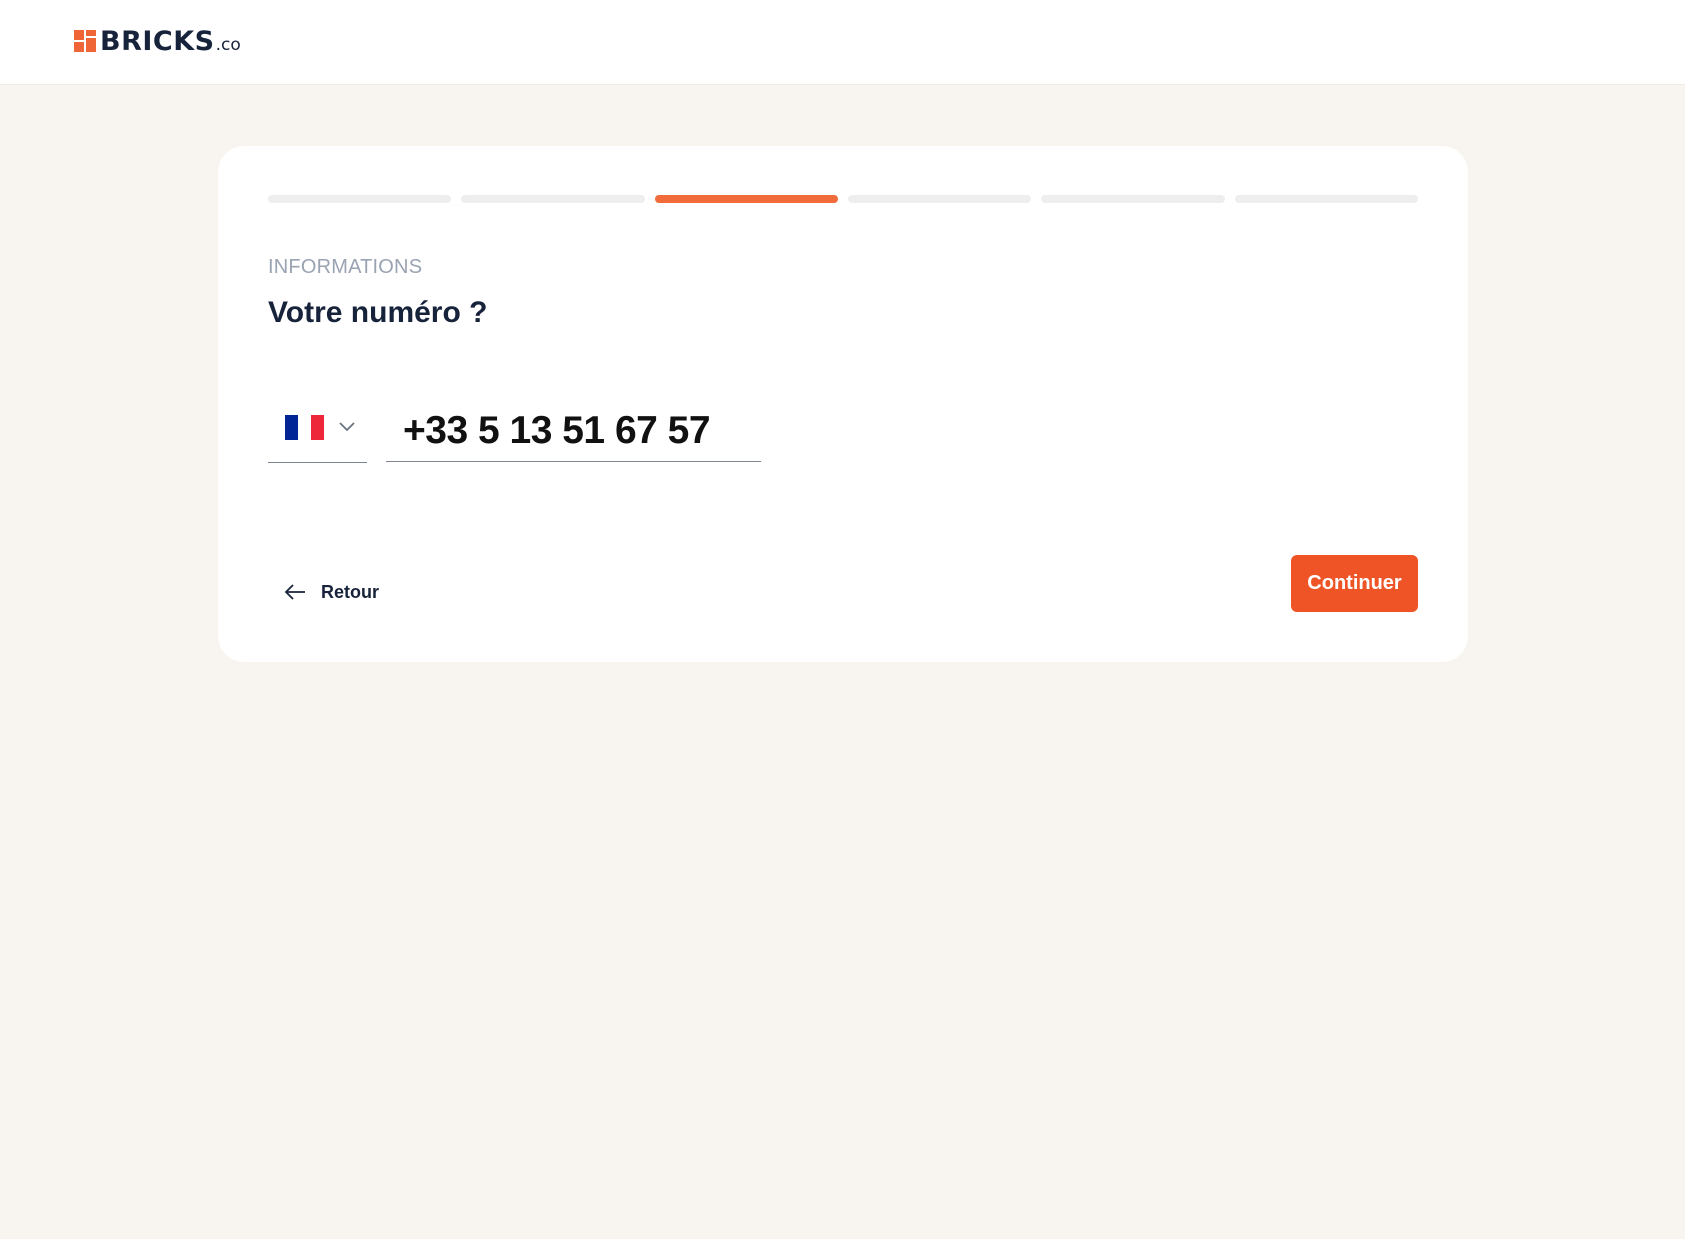 Image resolution: width=1685 pixels, height=1239 pixels. Describe the element at coordinates (347, 427) in the screenshot. I see `chevron-down-icon` at that location.